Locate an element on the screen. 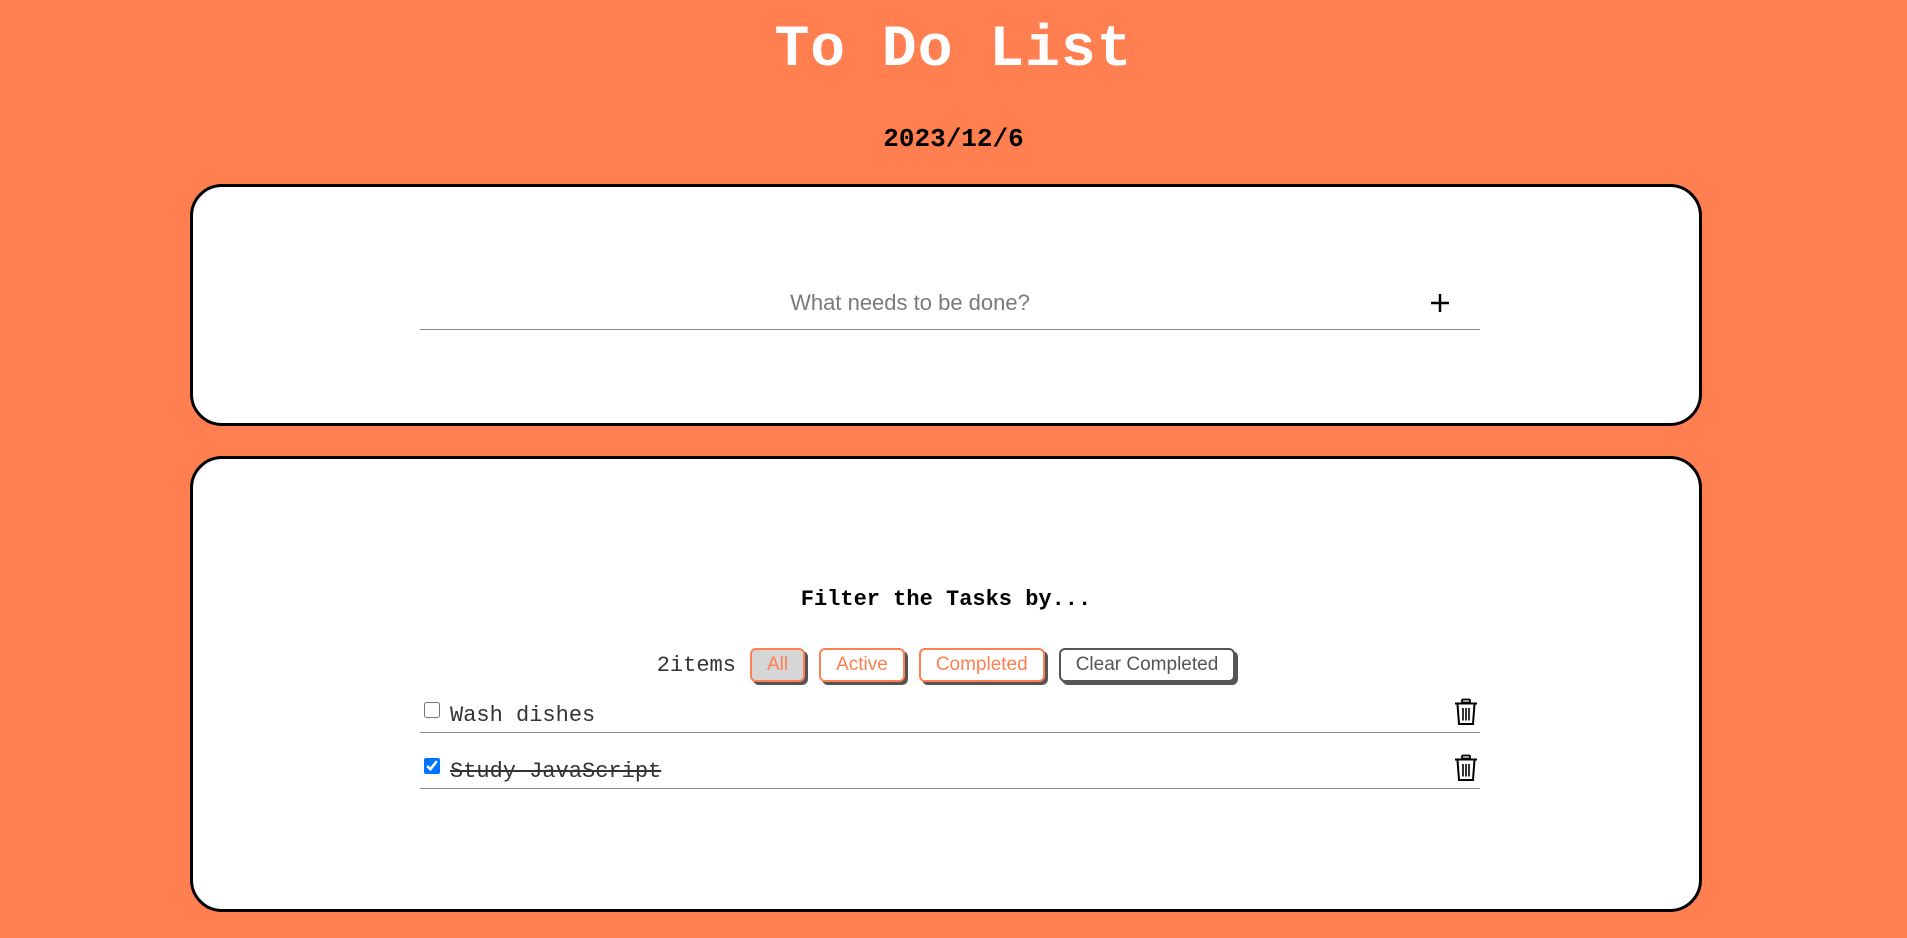 Image resolution: width=1907 pixels, height=938 pixels. filter-active-button: Active is located at coordinates (862, 665).